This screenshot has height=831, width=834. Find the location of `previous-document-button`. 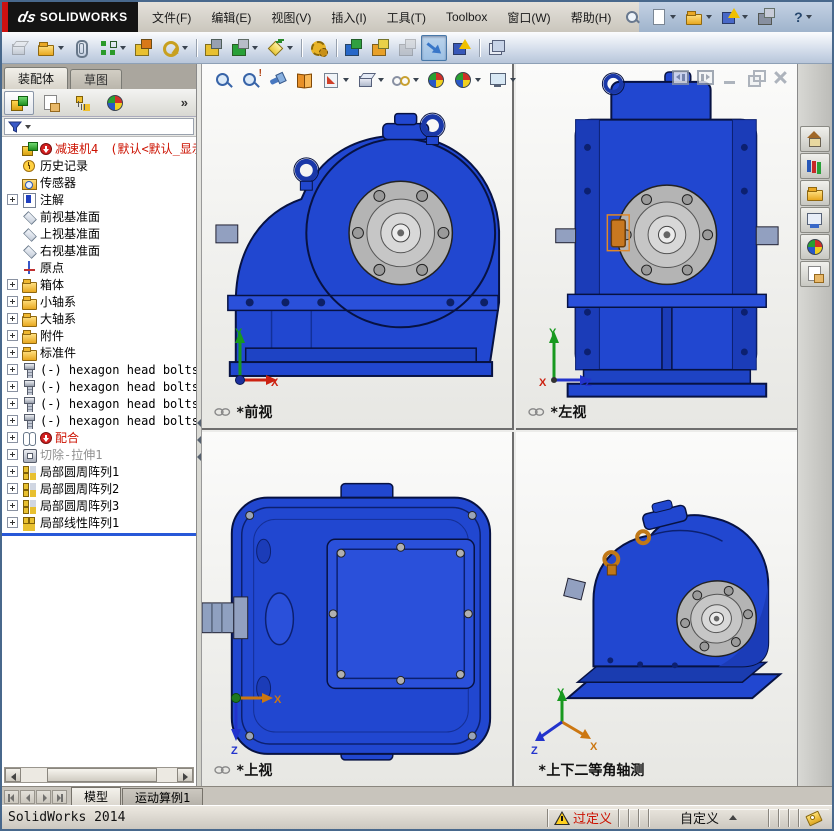

previous-document-button is located at coordinates (680, 77).